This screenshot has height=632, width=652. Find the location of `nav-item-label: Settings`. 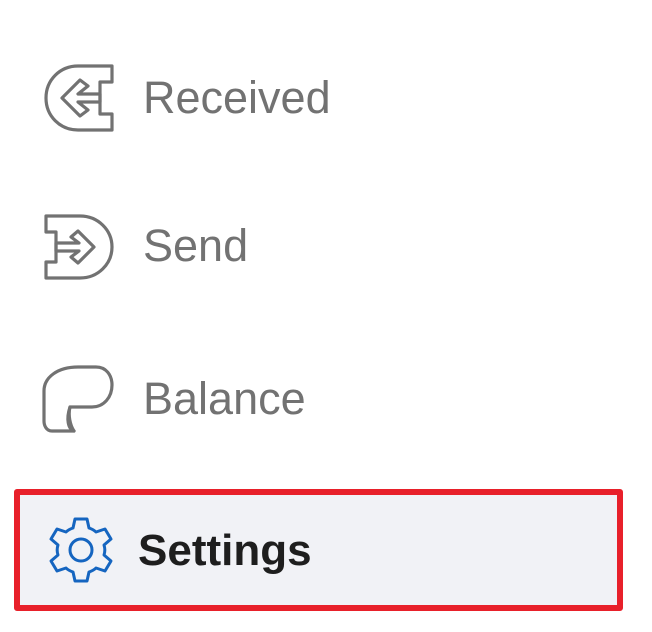

nav-item-label: Settings is located at coordinates (225, 550).